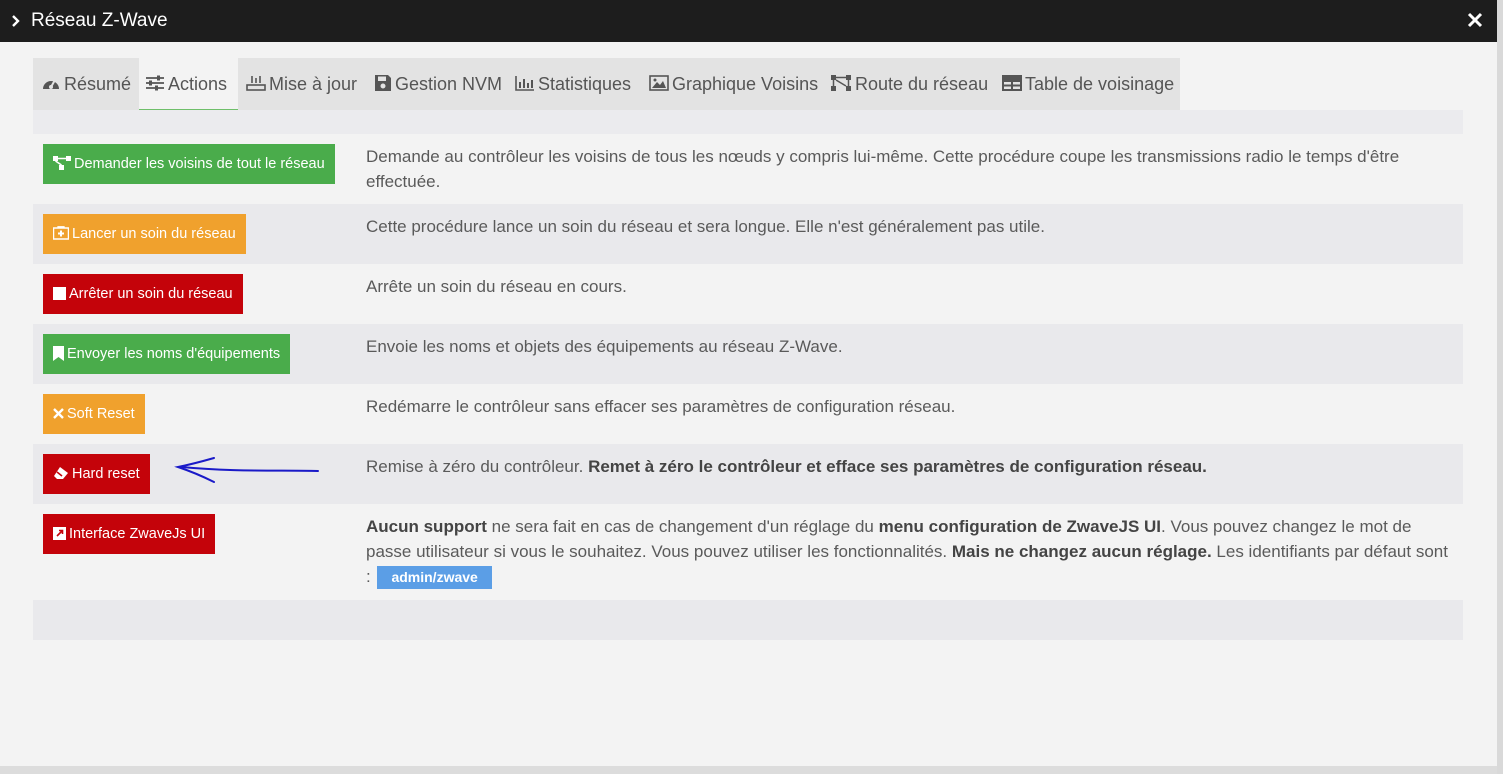  What do you see at coordinates (313, 84) in the screenshot?
I see `tab-label: Mise à jour` at bounding box center [313, 84].